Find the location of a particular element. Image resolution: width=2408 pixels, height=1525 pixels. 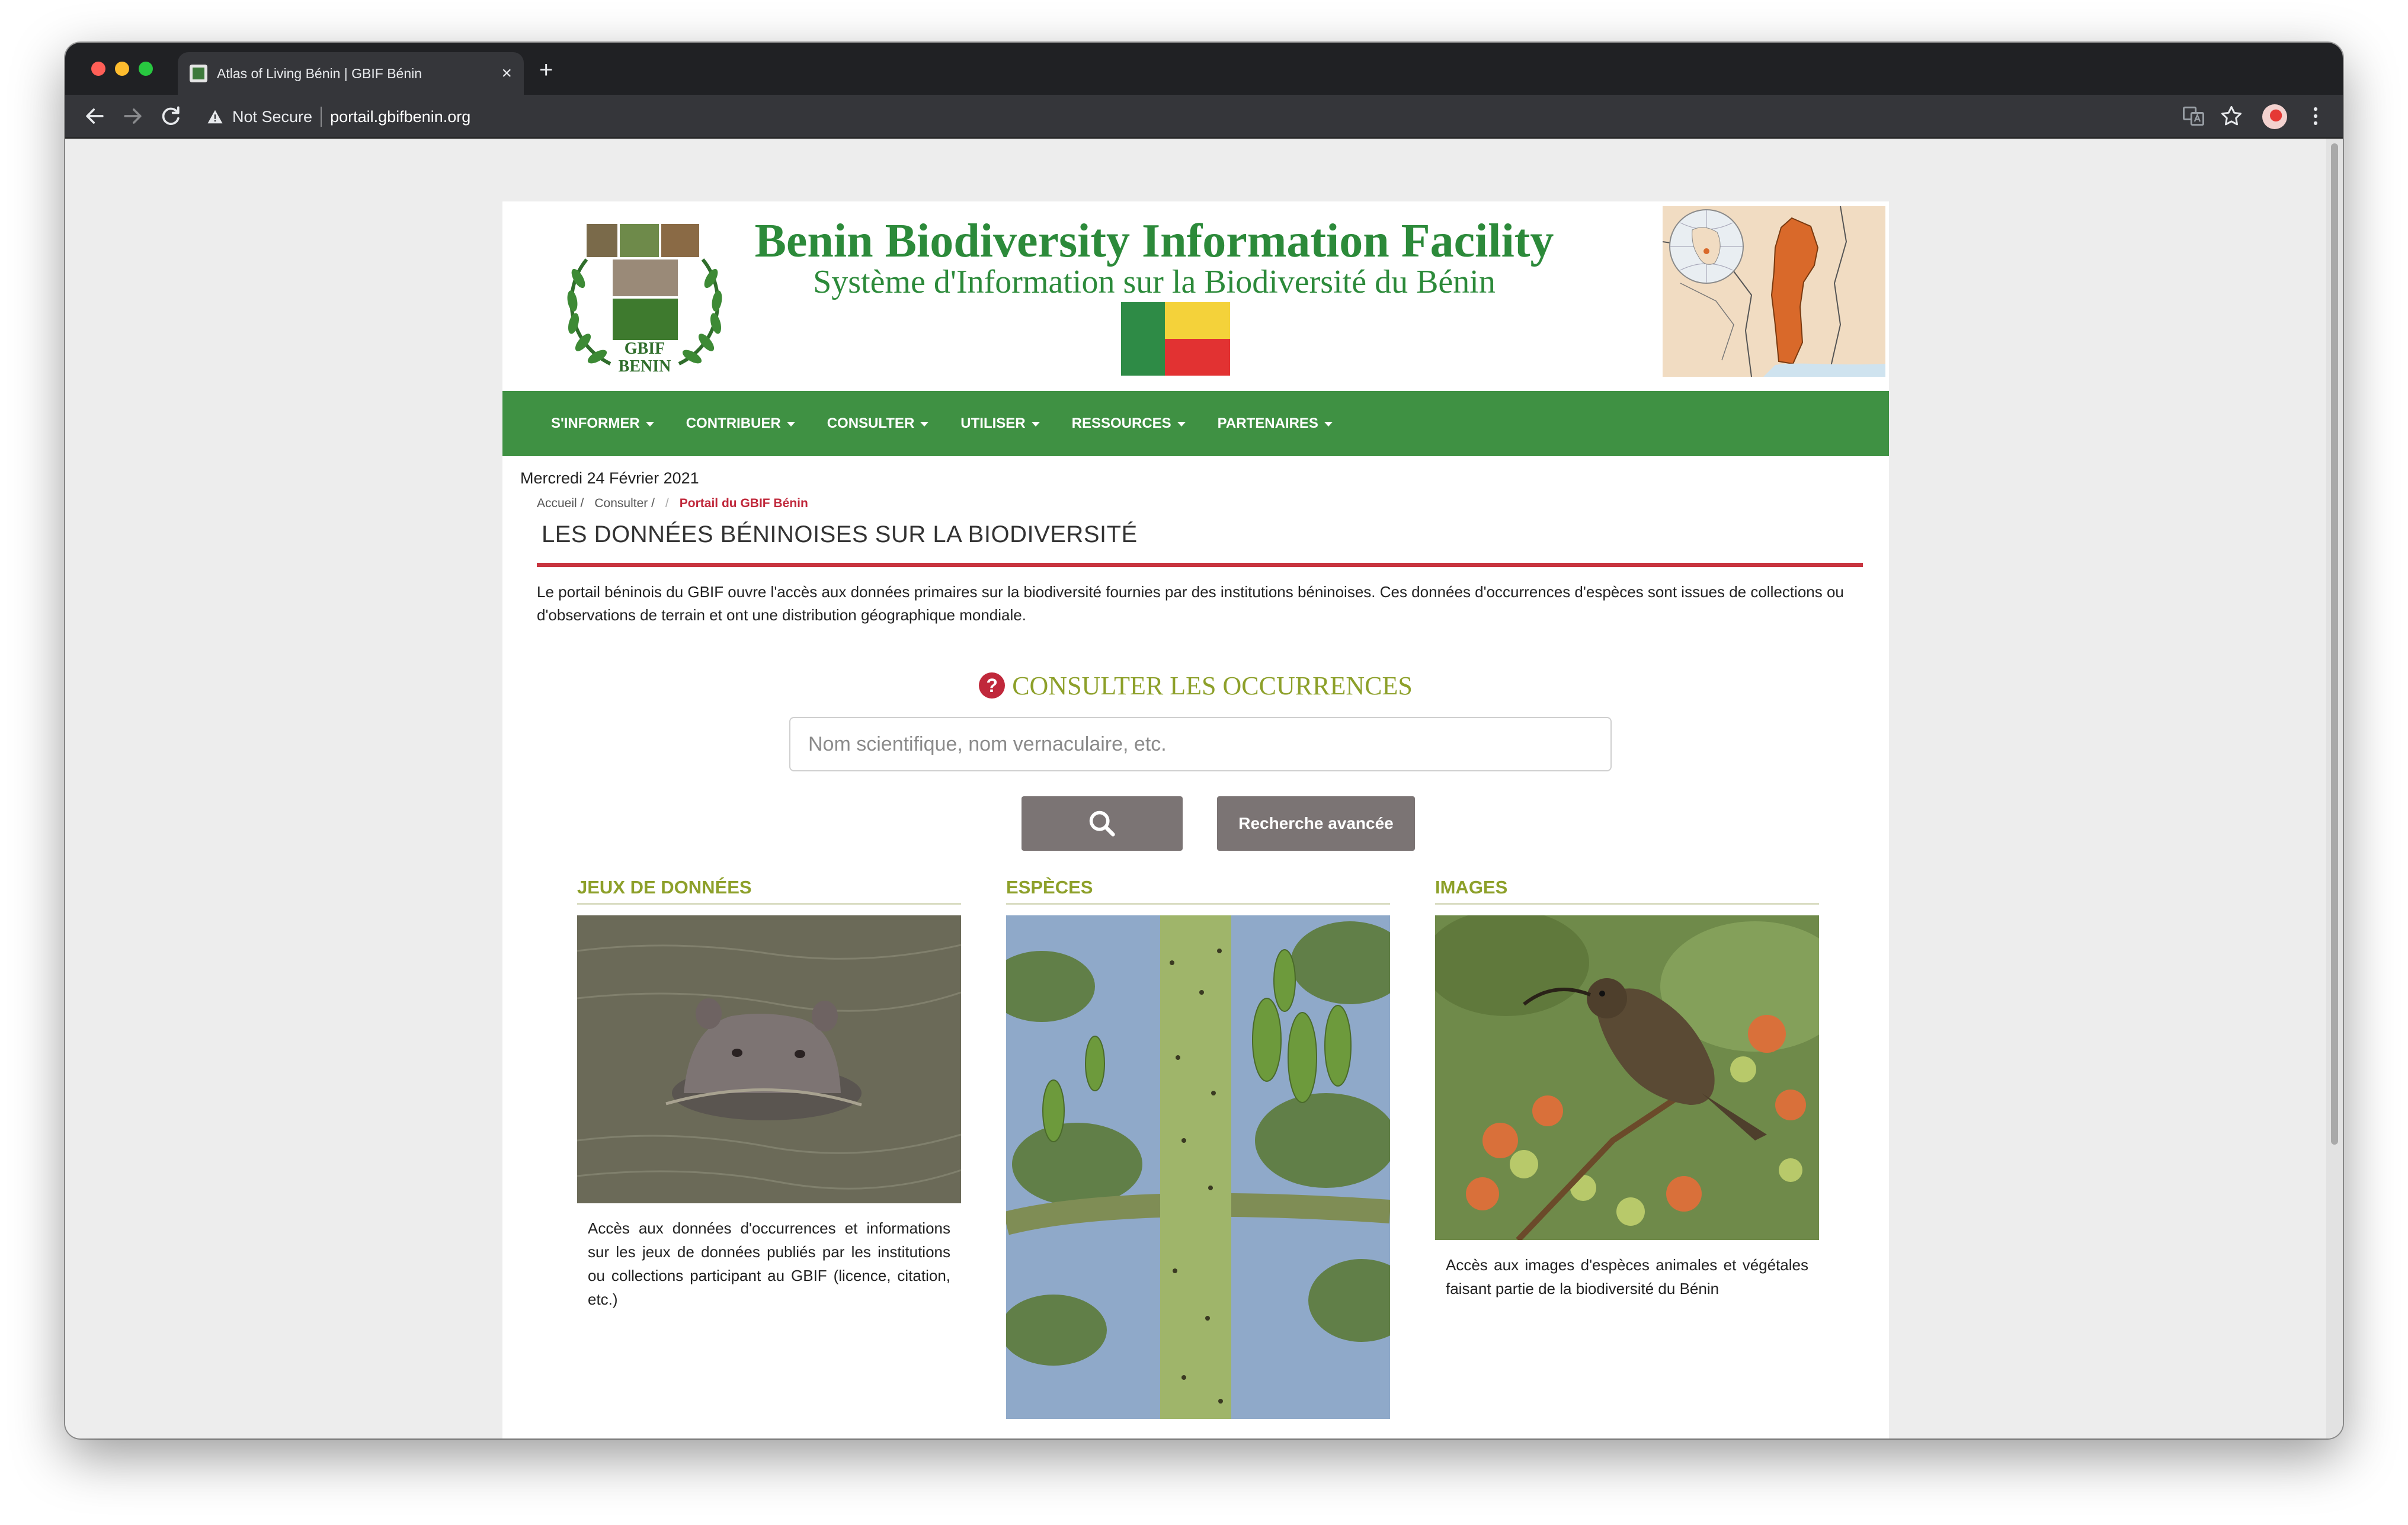

flag-yellow-stripe is located at coordinates (1197, 321).